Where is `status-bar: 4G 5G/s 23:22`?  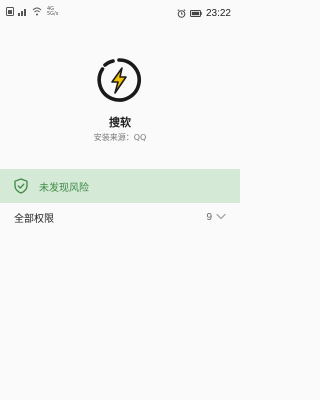
status-bar: 4G 5G/s 23:22 is located at coordinates (120, 12).